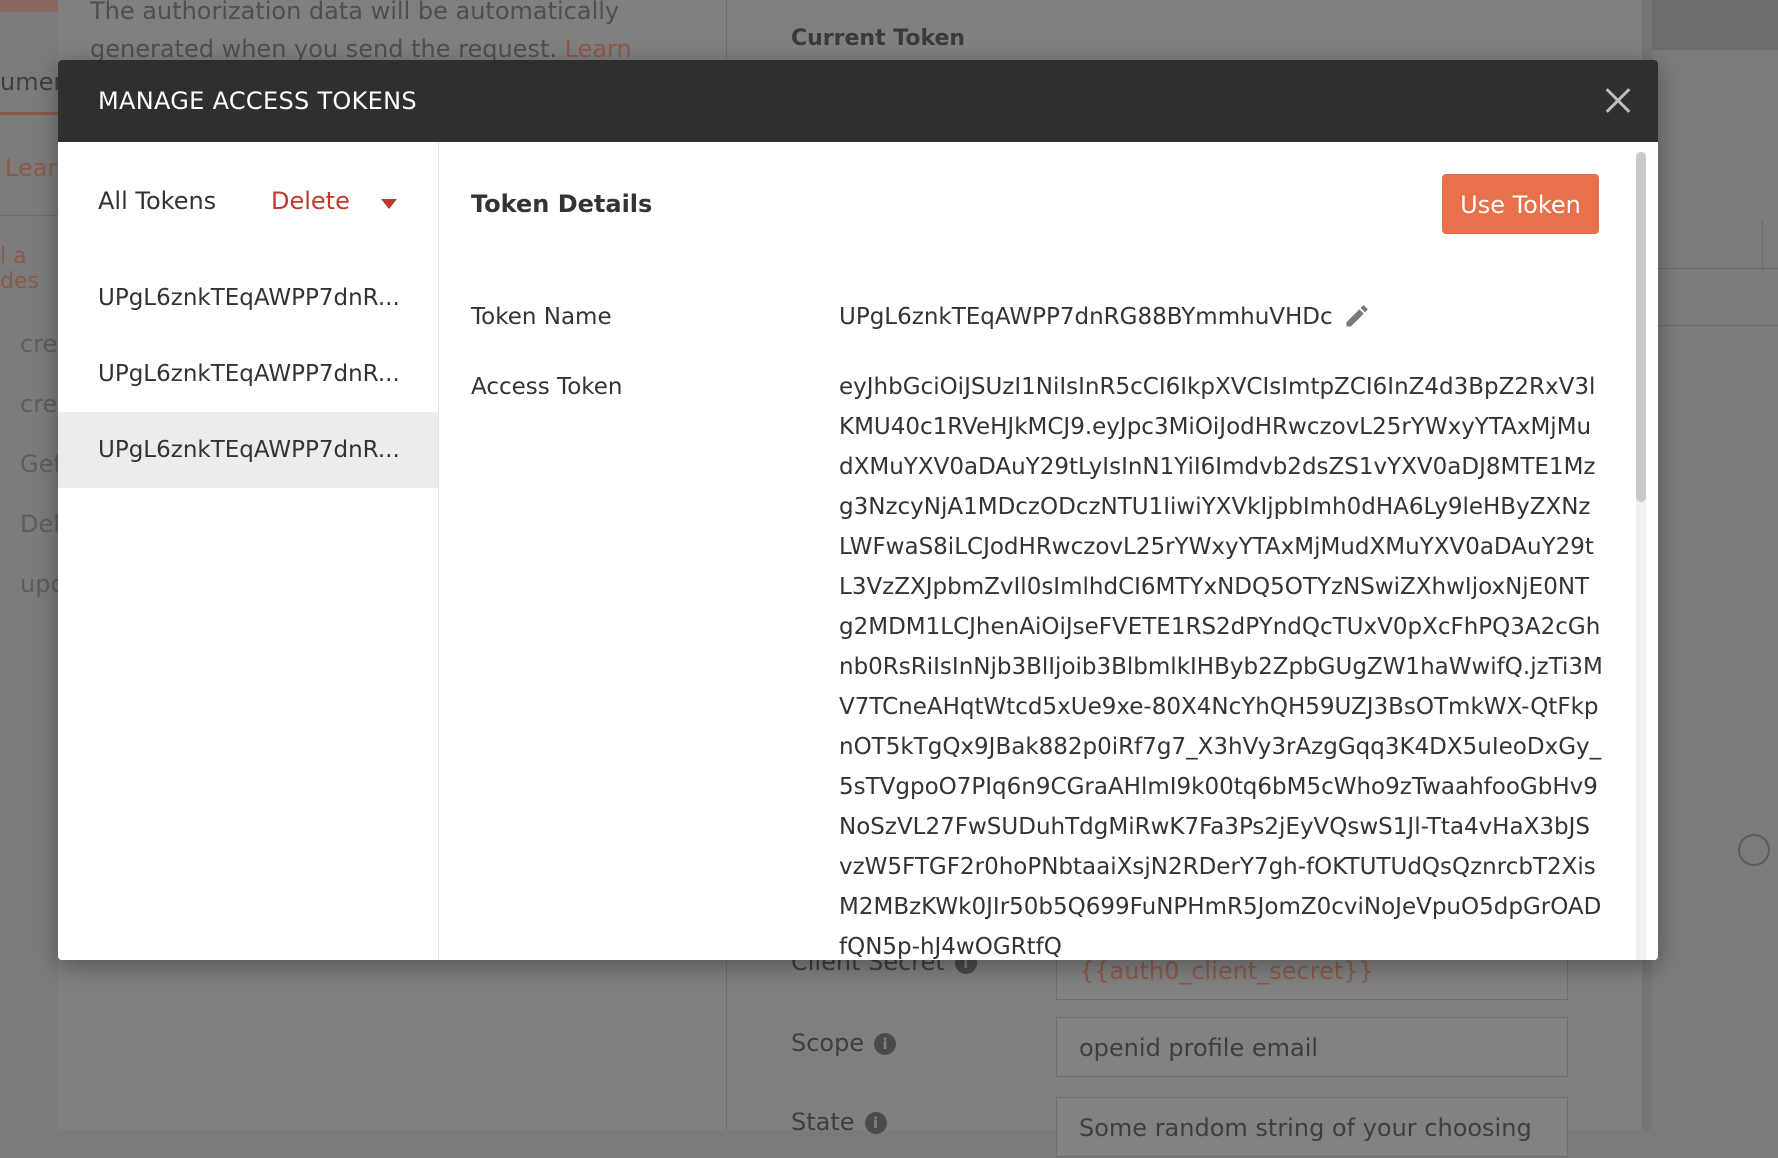 The width and height of the screenshot is (1778, 1158). What do you see at coordinates (541, 317) in the screenshot?
I see `token-name-label: Token Name` at bounding box center [541, 317].